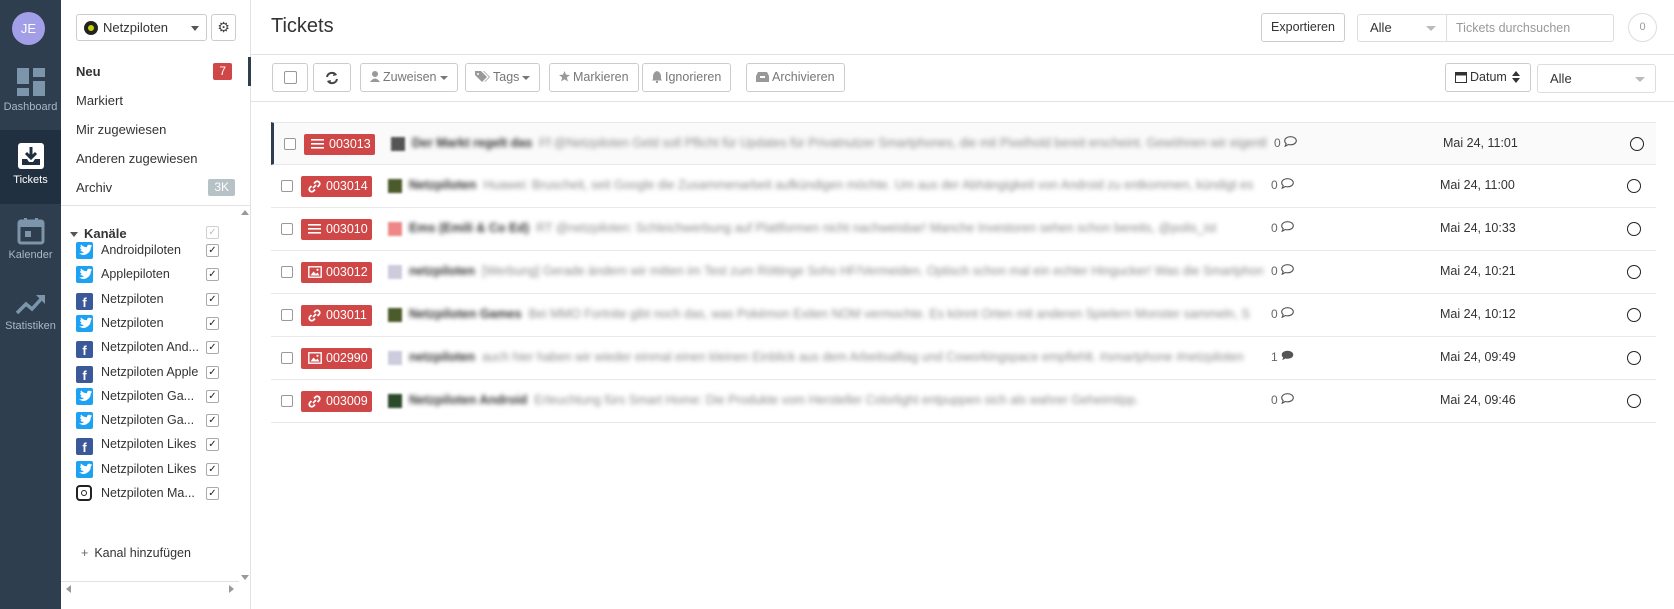 This screenshot has height=609, width=1674. What do you see at coordinates (136, 27) in the screenshot?
I see `organization-name: Netzpiloten` at bounding box center [136, 27].